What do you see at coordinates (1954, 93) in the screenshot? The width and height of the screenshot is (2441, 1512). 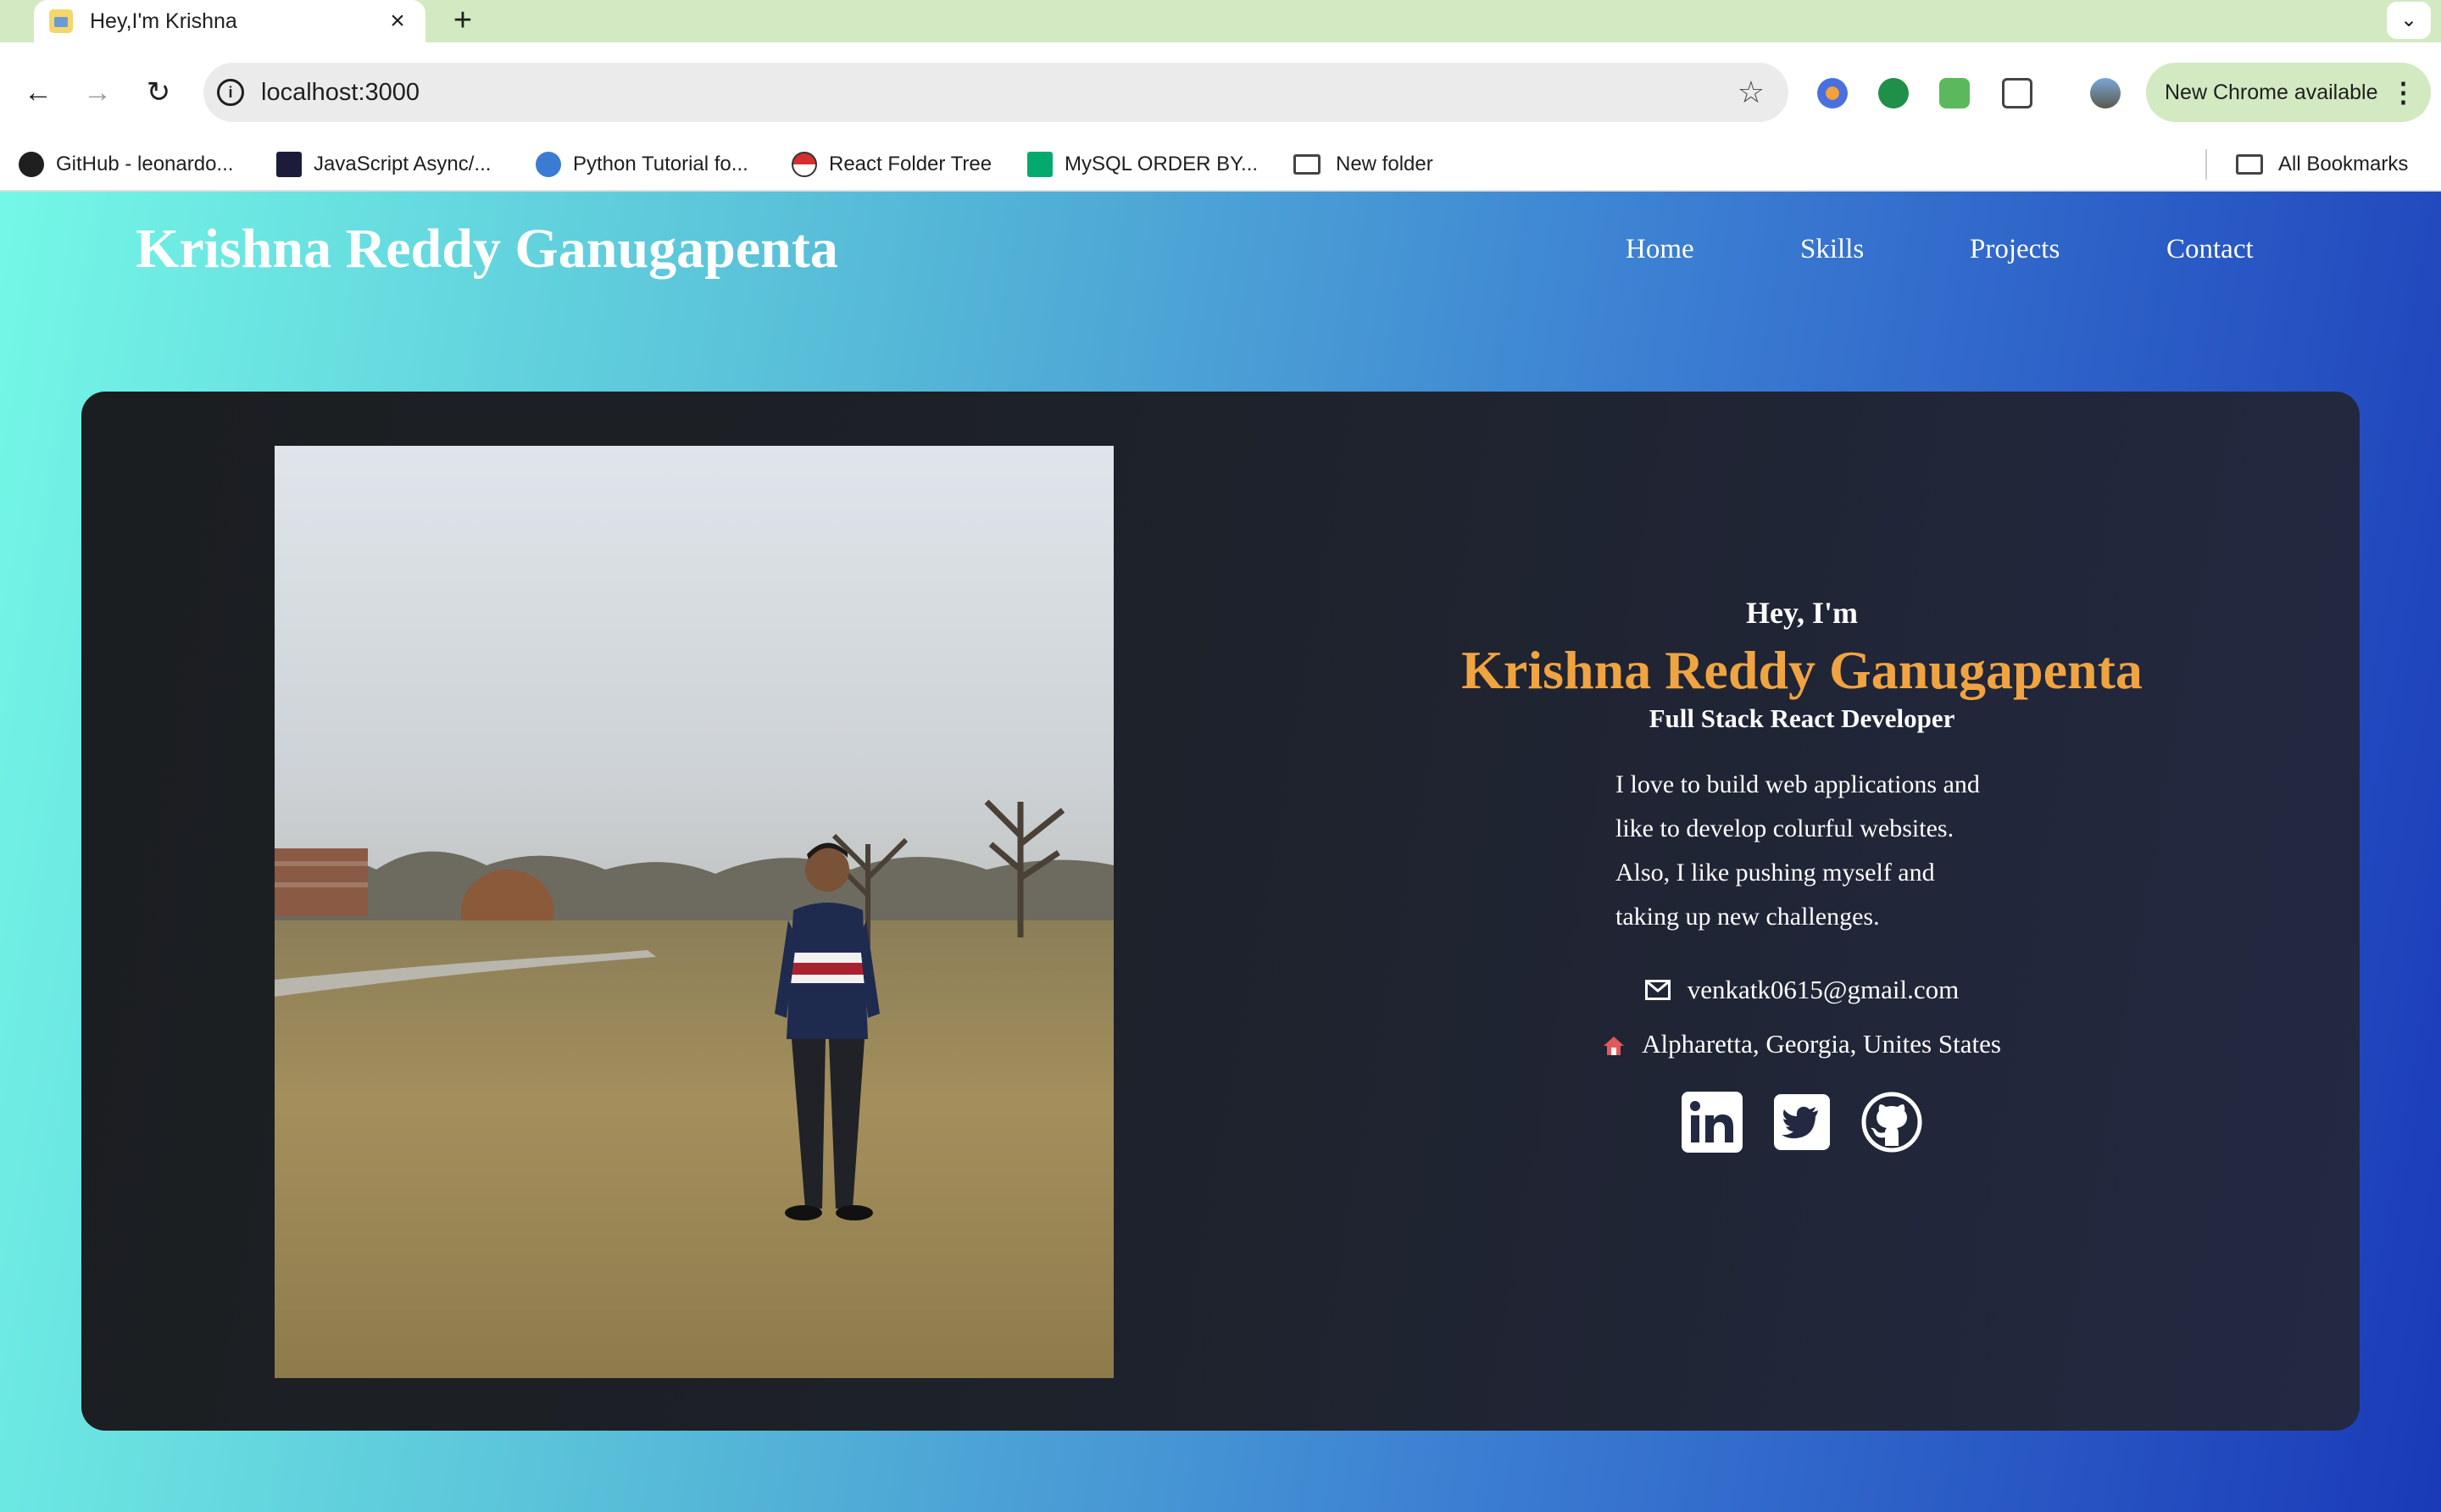 I see `extension-robot-icon` at bounding box center [1954, 93].